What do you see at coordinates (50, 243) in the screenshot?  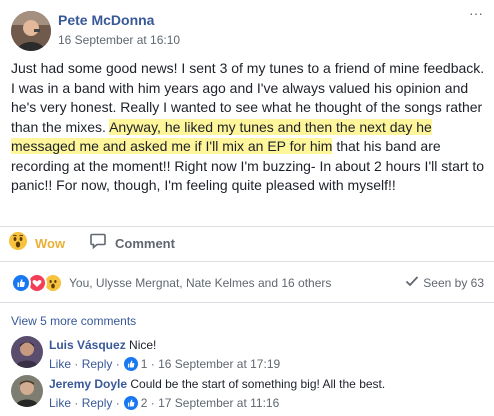 I see `wow-label: Wow` at bounding box center [50, 243].